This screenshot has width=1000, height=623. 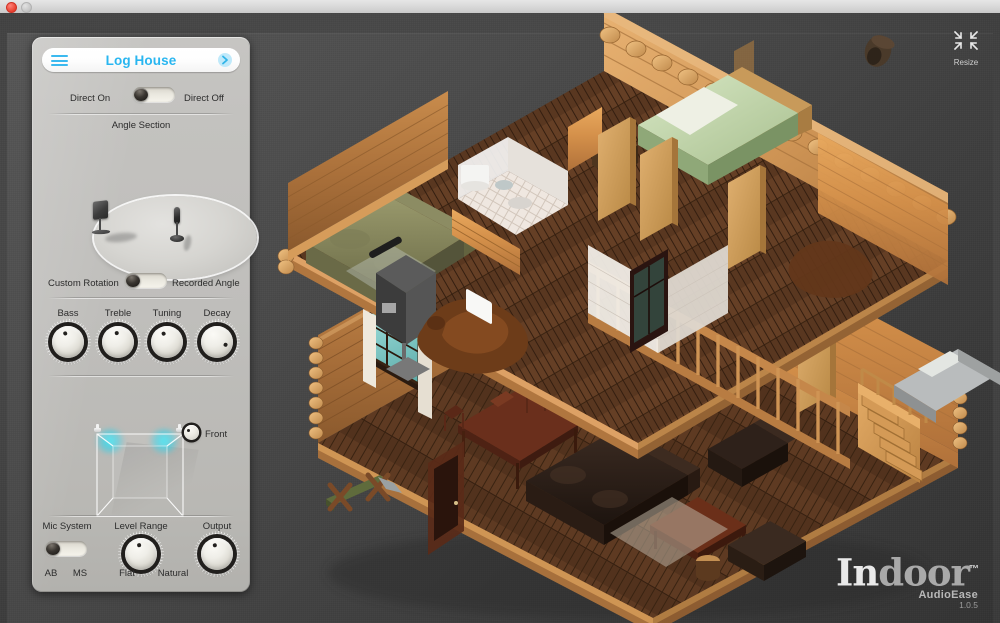 What do you see at coordinates (206, 283) in the screenshot?
I see `recorded-angle-label: Recorded Angle` at bounding box center [206, 283].